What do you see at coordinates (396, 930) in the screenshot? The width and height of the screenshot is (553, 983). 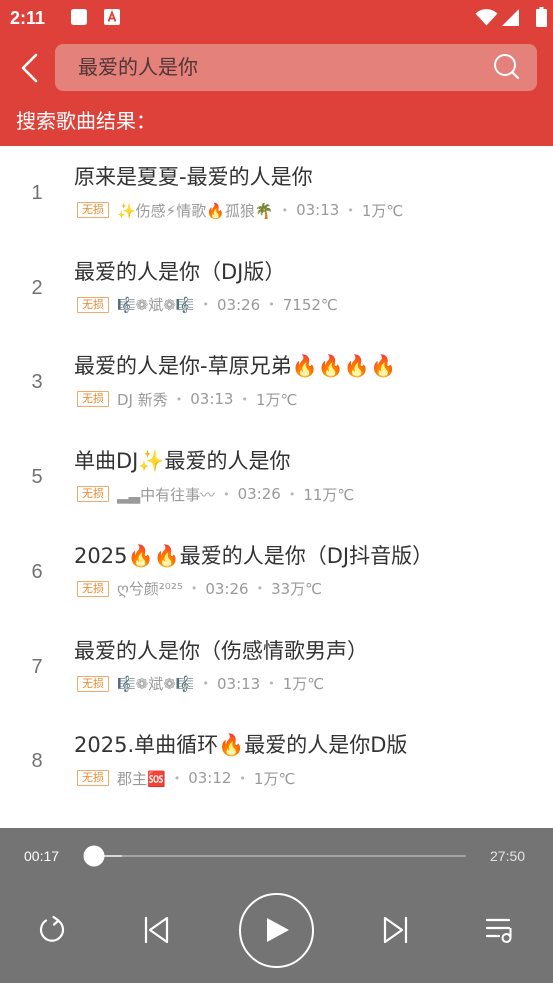 I see `next-track-icon` at bounding box center [396, 930].